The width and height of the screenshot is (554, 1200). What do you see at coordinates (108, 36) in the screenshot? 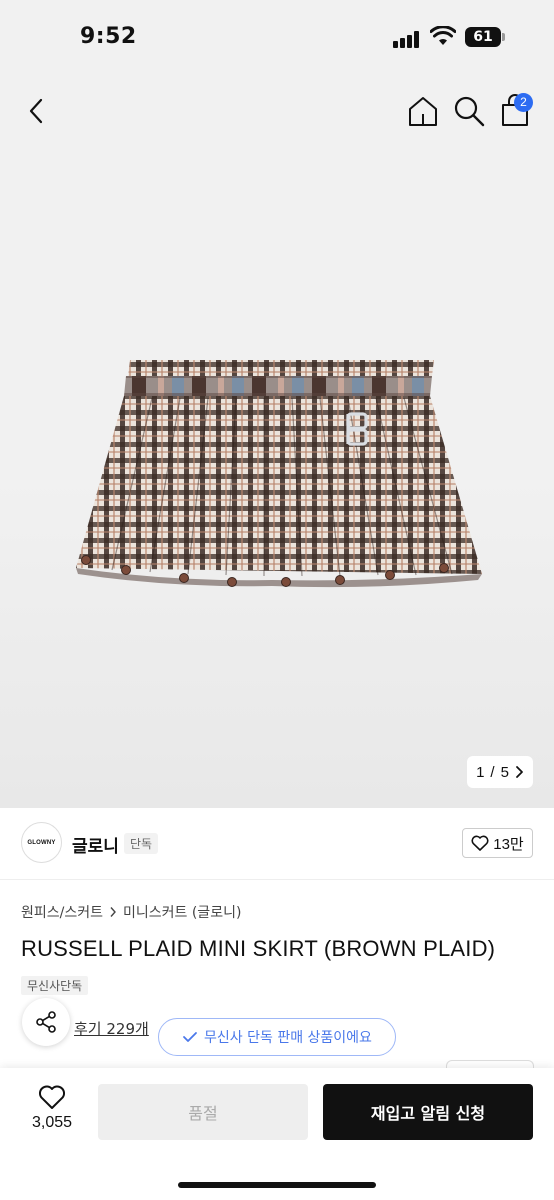
I see `status-time: 9:52` at bounding box center [108, 36].